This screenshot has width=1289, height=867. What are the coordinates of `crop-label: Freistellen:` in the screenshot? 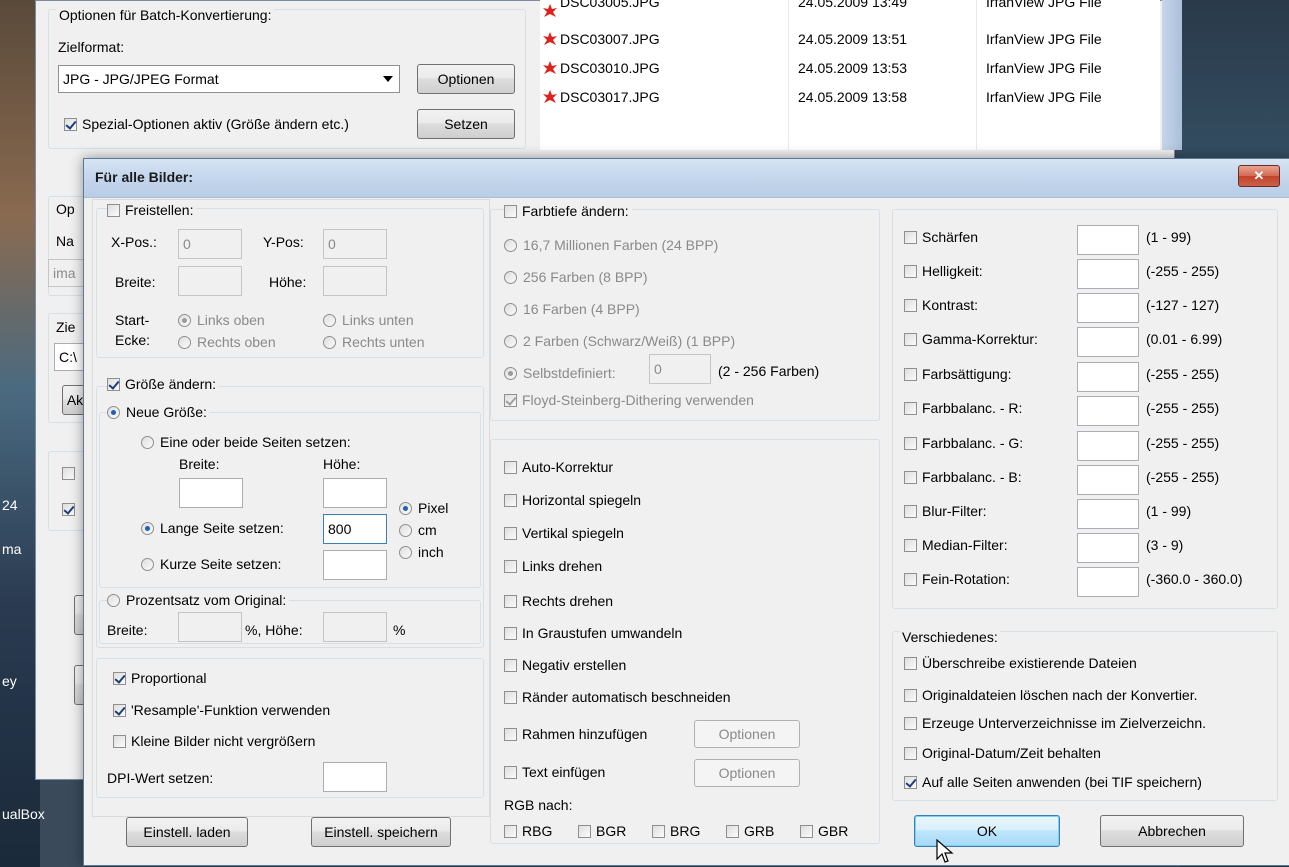 It's located at (159, 210).